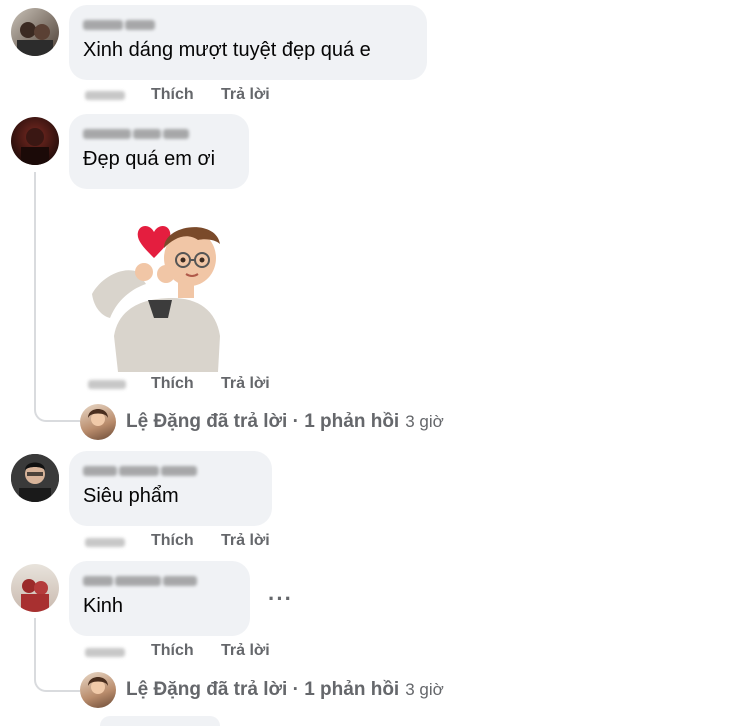 The image size is (741, 726). What do you see at coordinates (160, 721) in the screenshot?
I see `comment-bubble-partial` at bounding box center [160, 721].